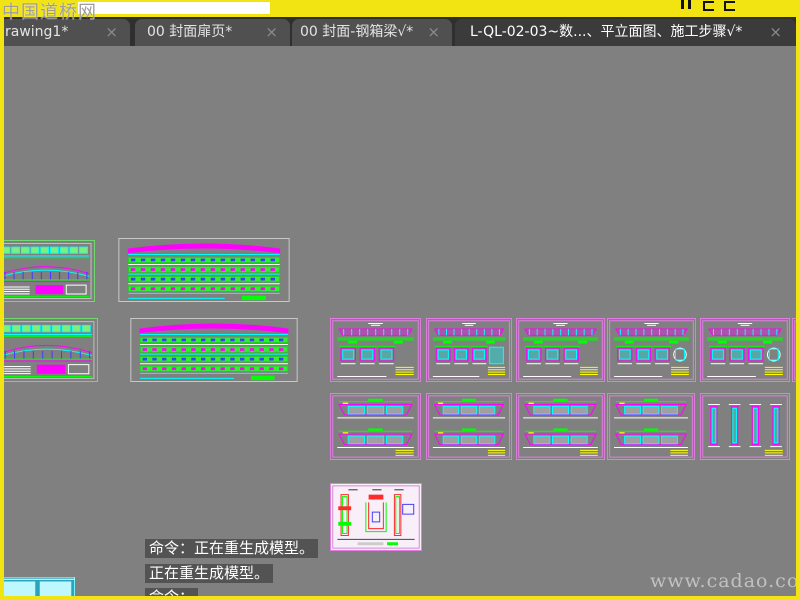 The width and height of the screenshot is (800, 600). What do you see at coordinates (606, 32) in the screenshot?
I see `tab-label: L-QL-02-03~数...、平立面图、施工步骤√*` at bounding box center [606, 32].